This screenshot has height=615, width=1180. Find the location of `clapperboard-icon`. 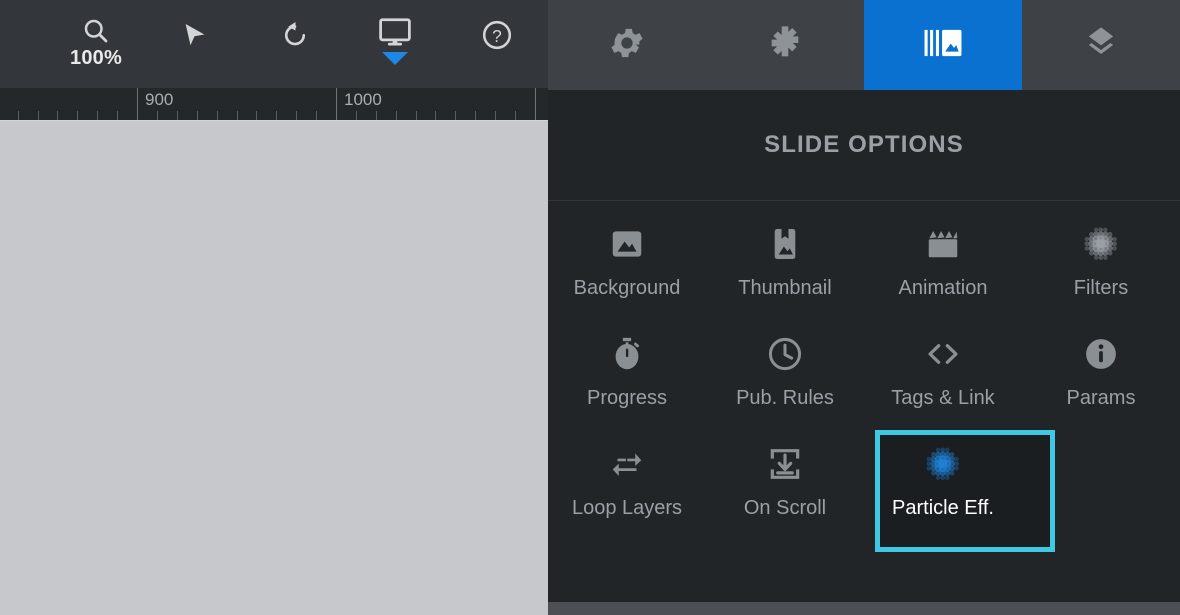

clapperboard-icon is located at coordinates (943, 244).